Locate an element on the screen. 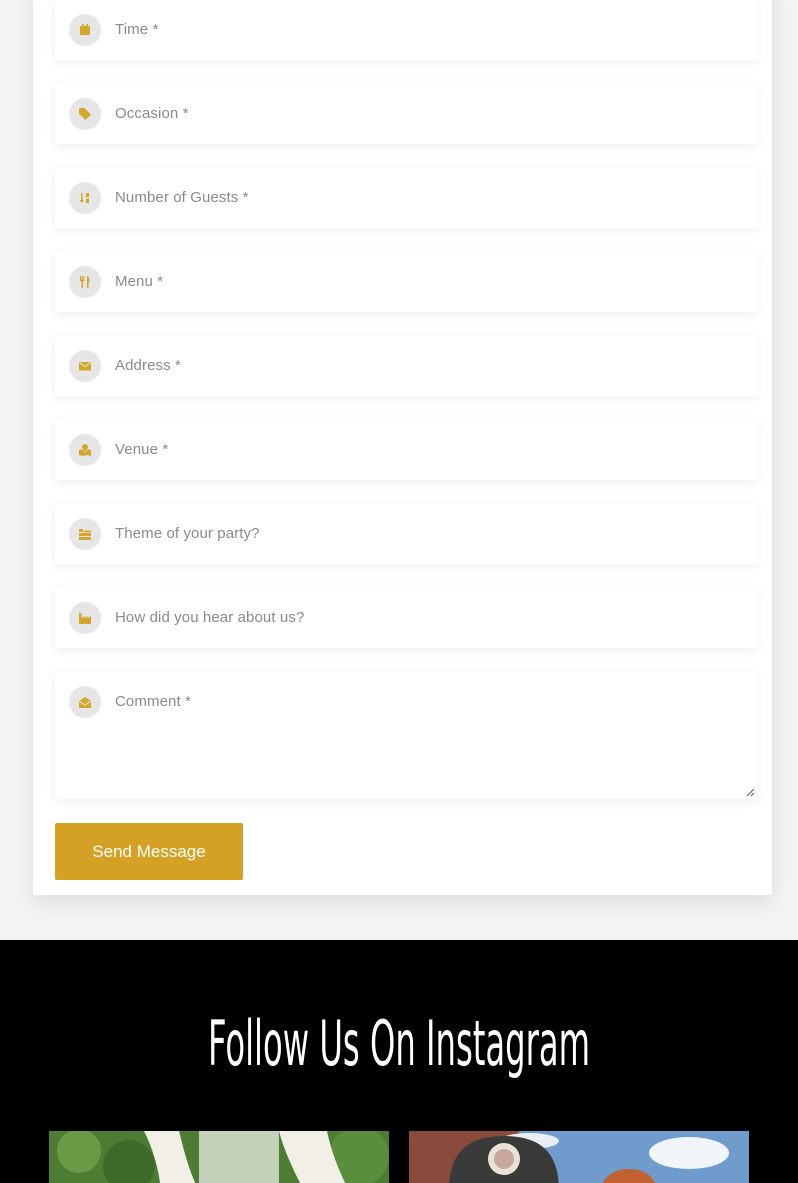 This screenshot has height=1183, width=798. comment-placeholder: Comment * is located at coordinates (153, 701).